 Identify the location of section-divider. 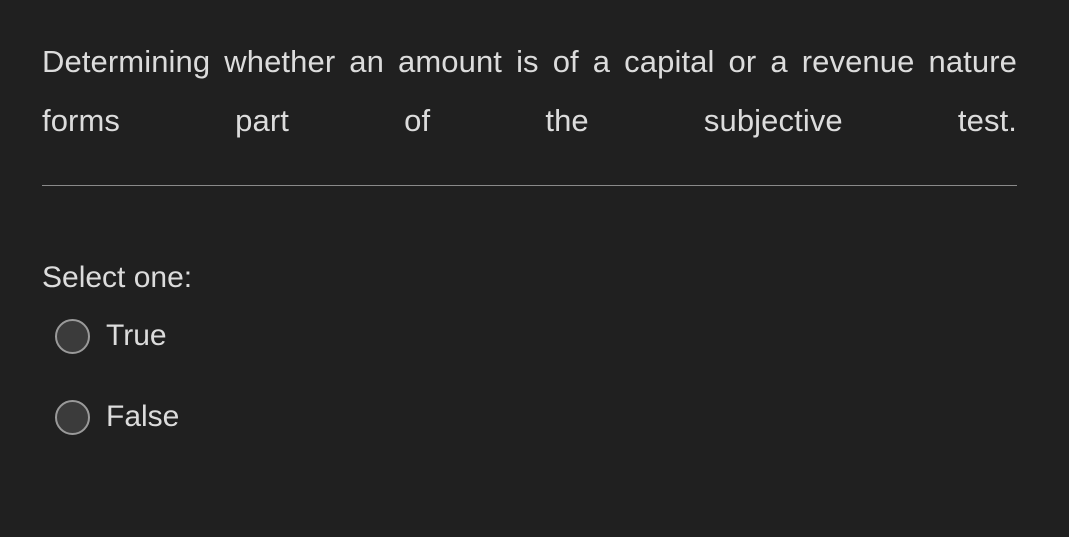
(529, 185).